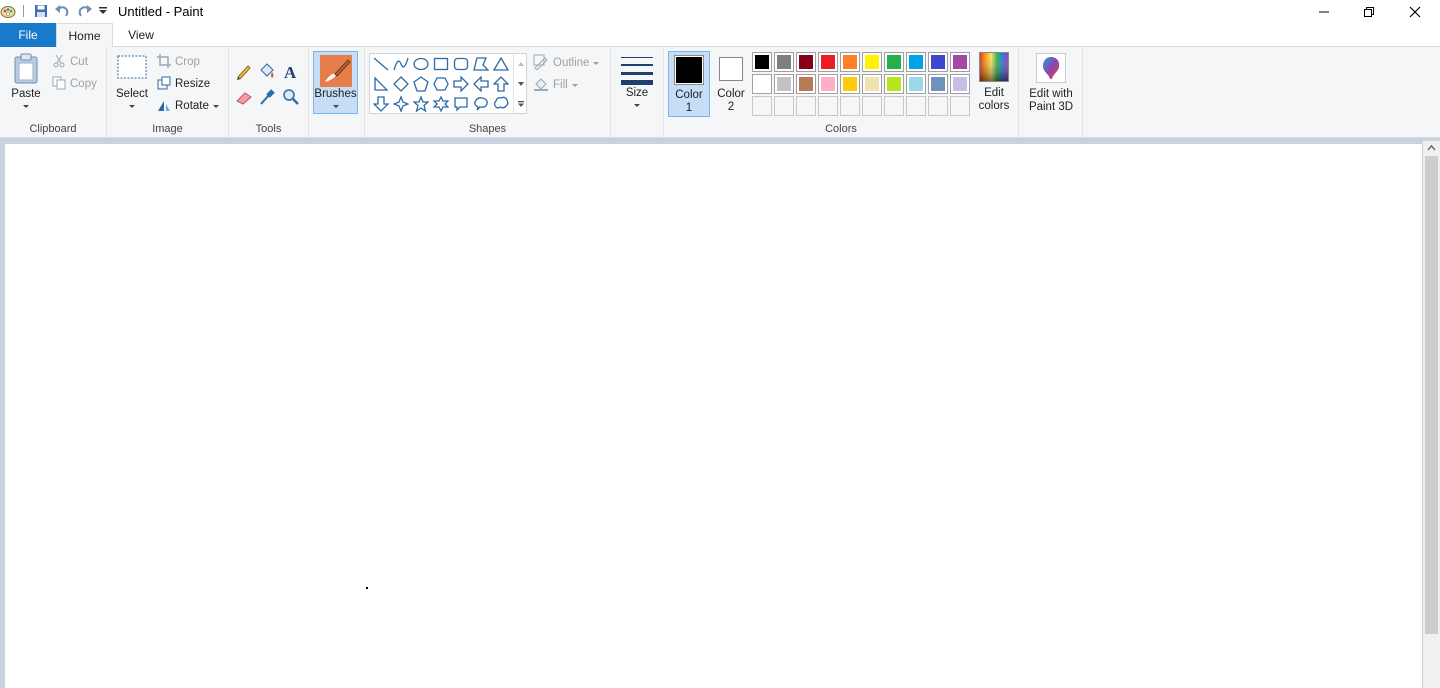 This screenshot has width=1440, height=688. What do you see at coordinates (501, 64) in the screenshot?
I see `triangle-shape-icon` at bounding box center [501, 64].